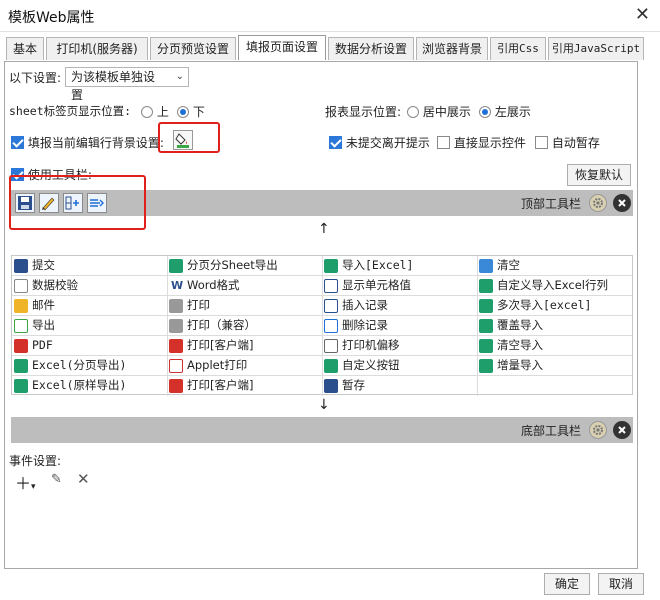 This screenshot has height=600, width=660. I want to click on grid-item-pdf: PDF, so click(32, 346).